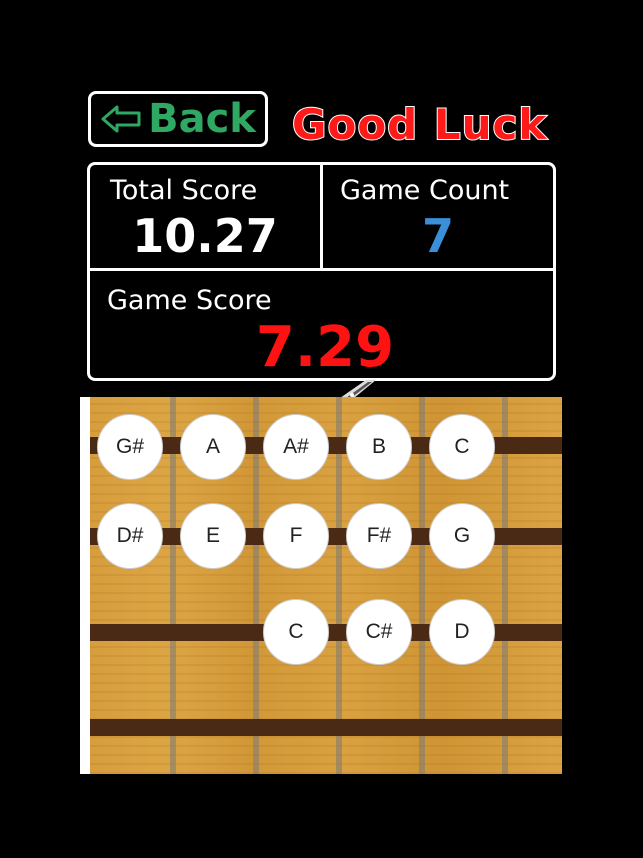  What do you see at coordinates (326, 727) in the screenshot?
I see `guitar-string` at bounding box center [326, 727].